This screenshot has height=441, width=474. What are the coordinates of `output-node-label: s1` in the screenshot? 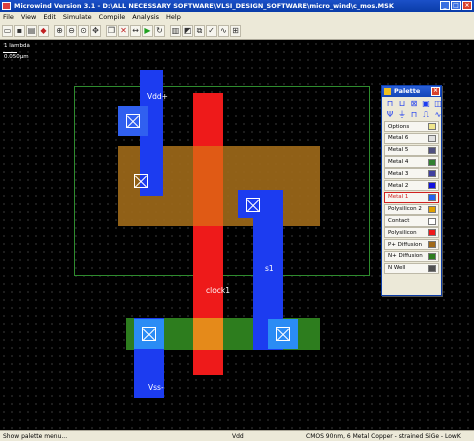 It's located at (269, 268).